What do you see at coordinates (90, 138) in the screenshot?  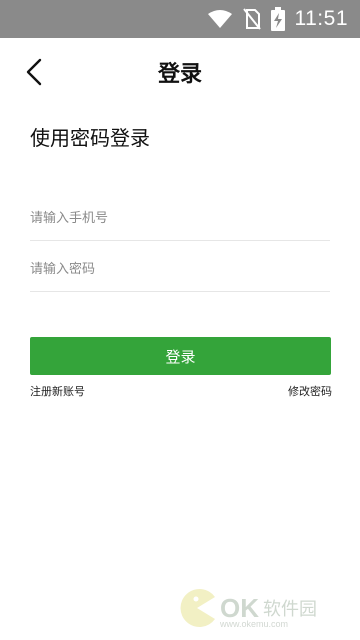 I see `login-method-title: 使用密码登录` at bounding box center [90, 138].